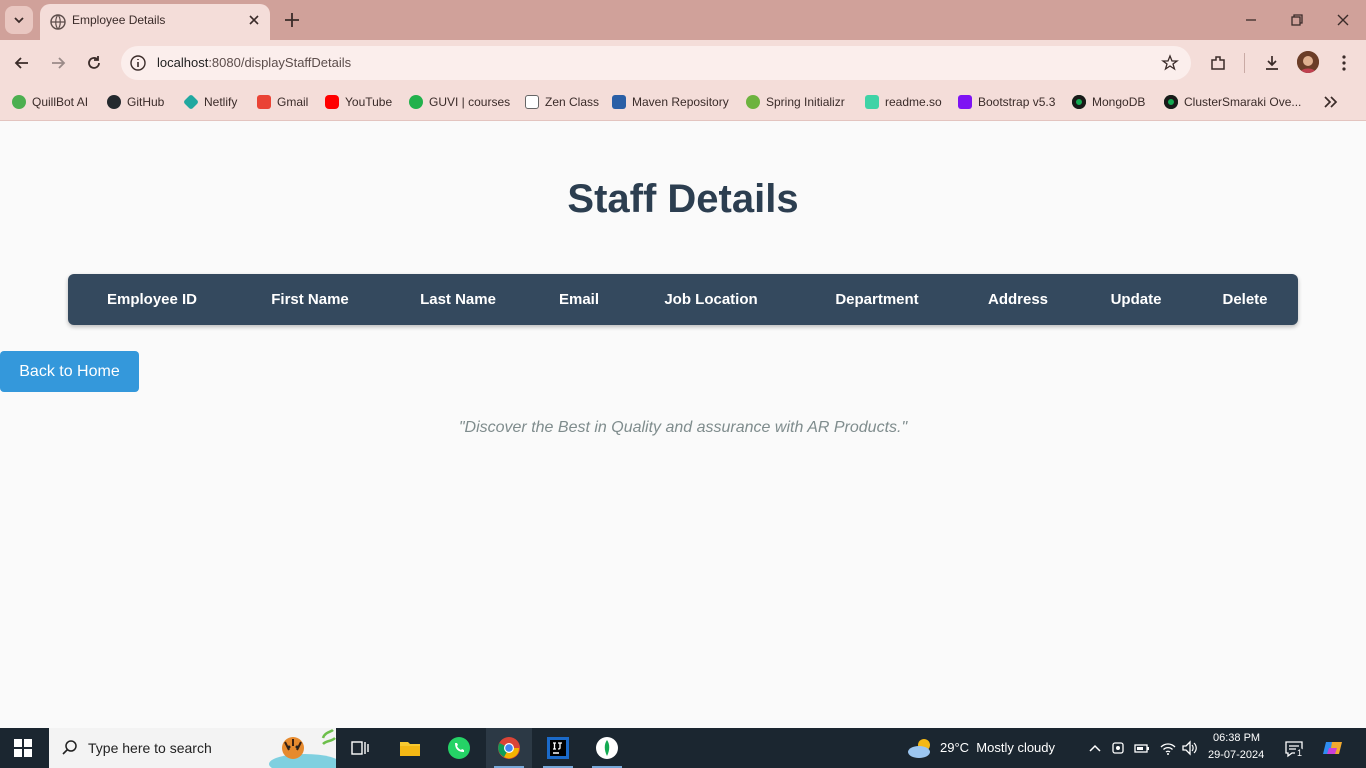  I want to click on mongodb-compass-icon, so click(607, 748).